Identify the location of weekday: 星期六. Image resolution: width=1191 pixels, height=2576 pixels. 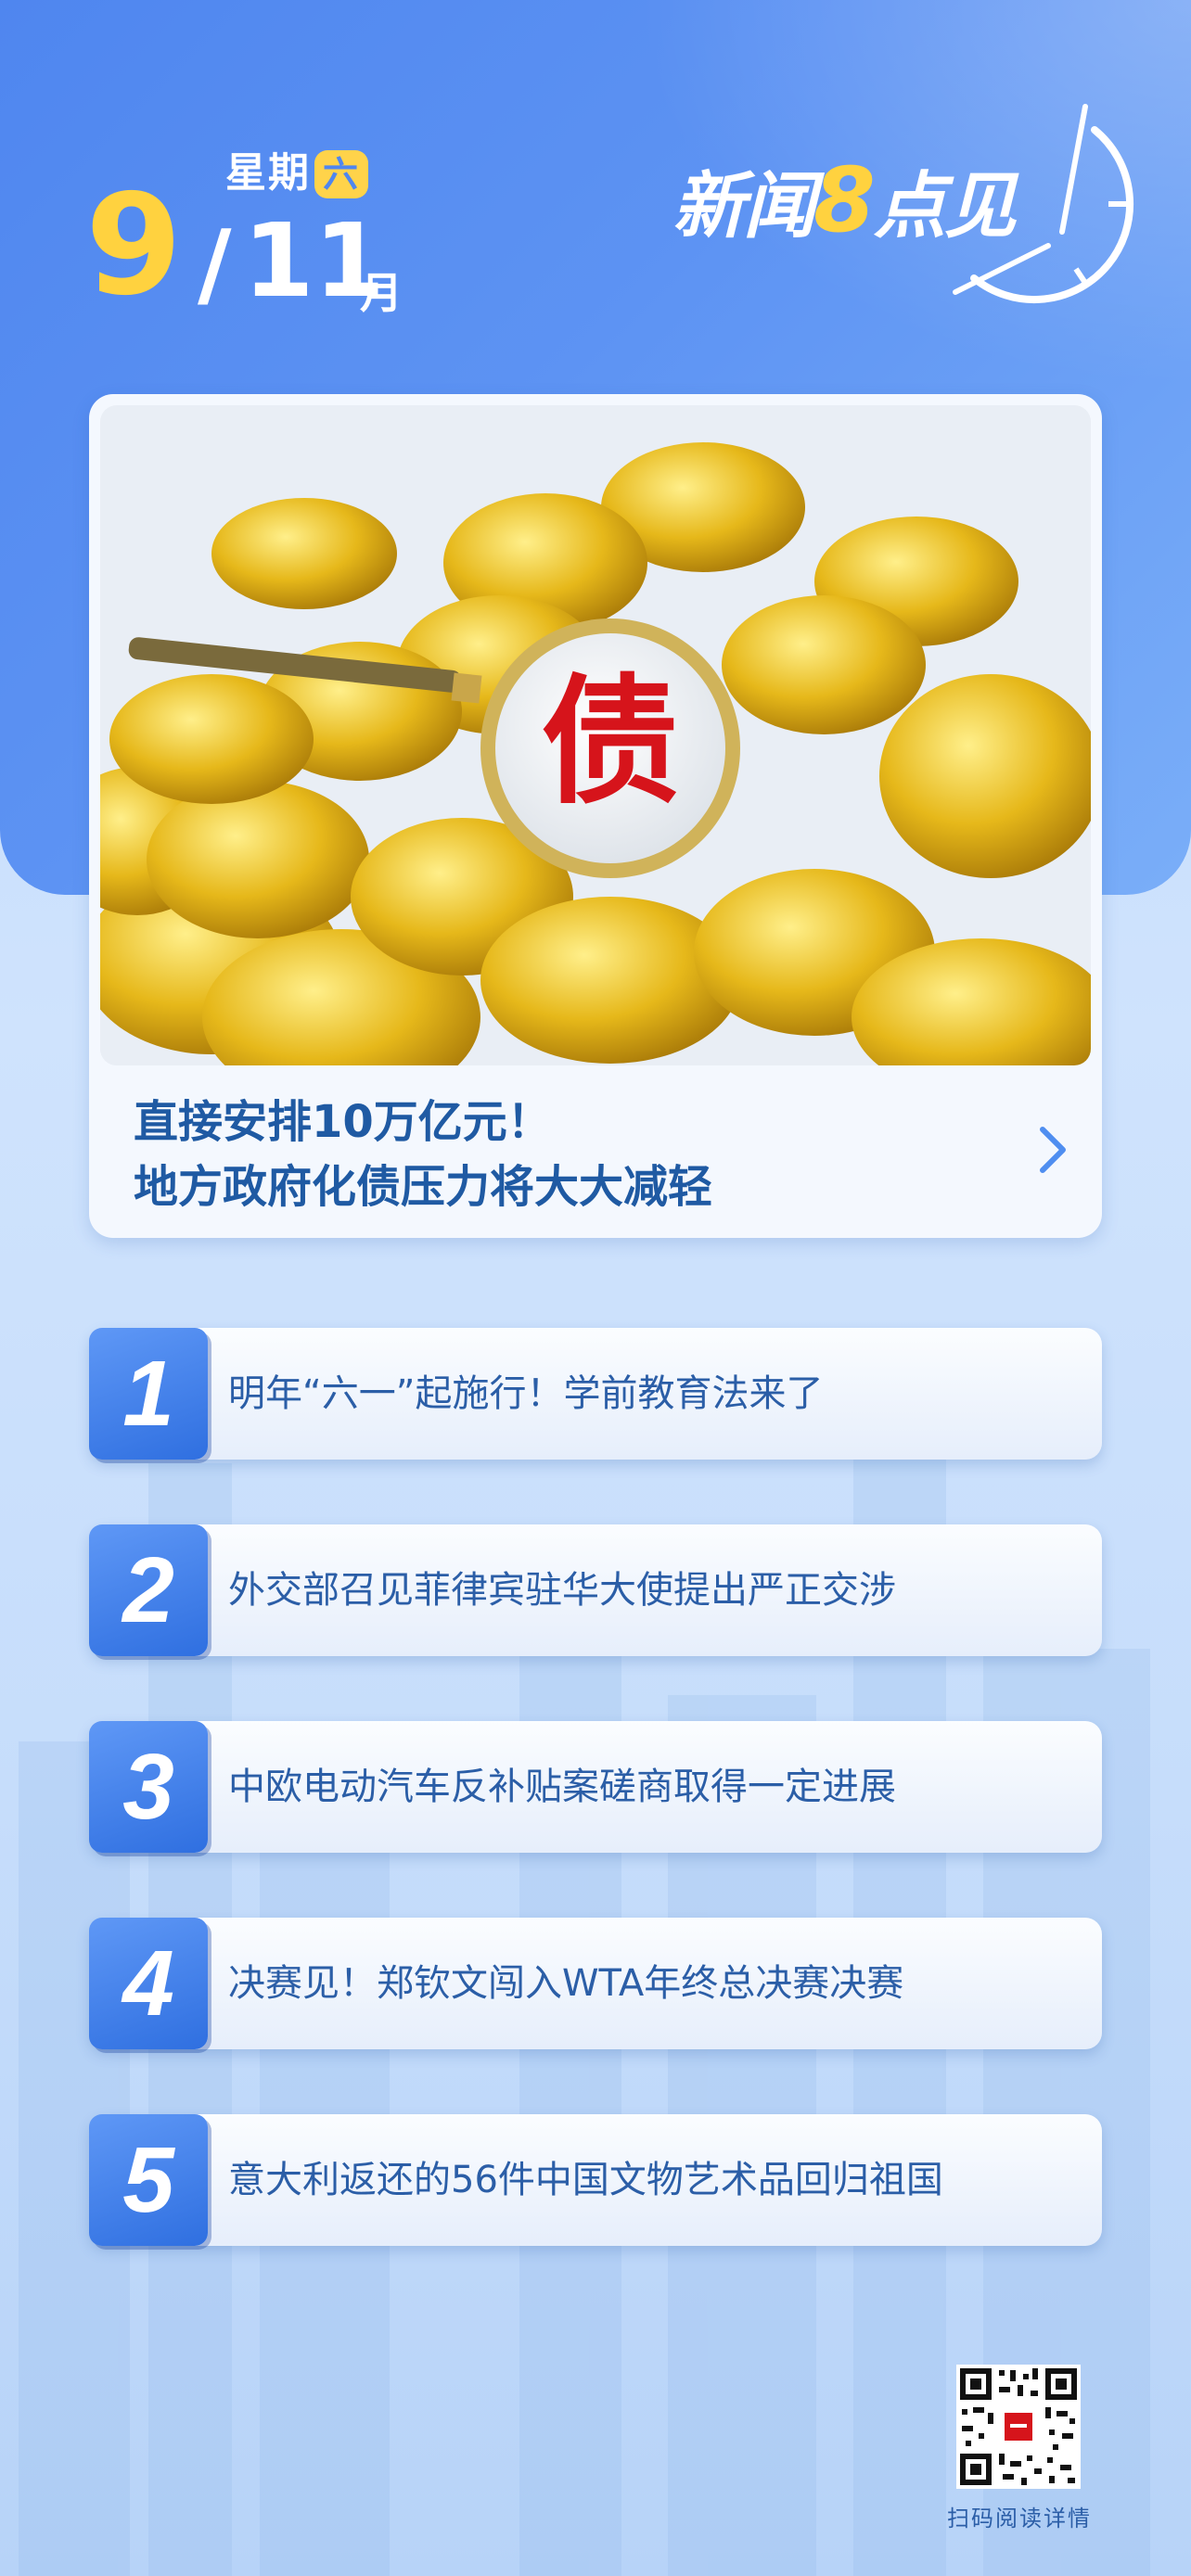
(296, 168).